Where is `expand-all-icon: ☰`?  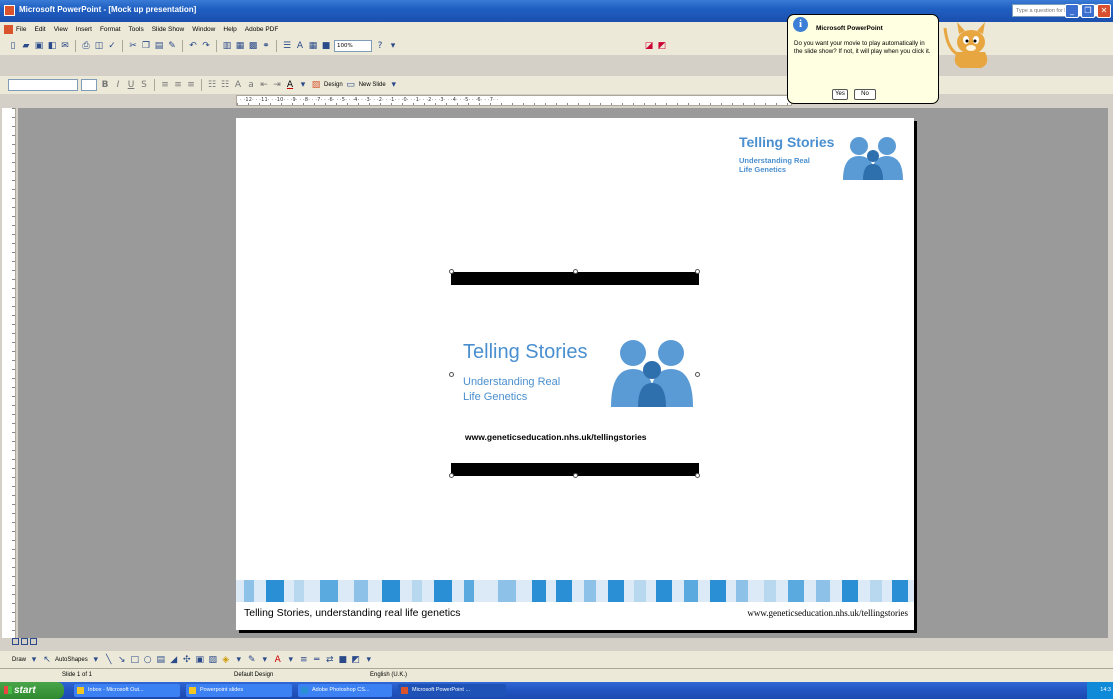
expand-all-icon: ☰ is located at coordinates (287, 46).